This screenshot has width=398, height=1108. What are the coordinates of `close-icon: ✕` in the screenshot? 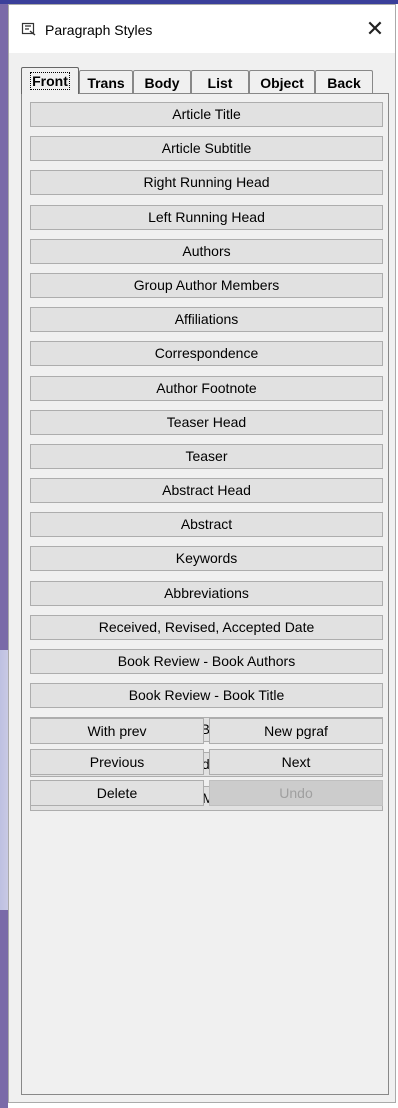 It's located at (375, 29).